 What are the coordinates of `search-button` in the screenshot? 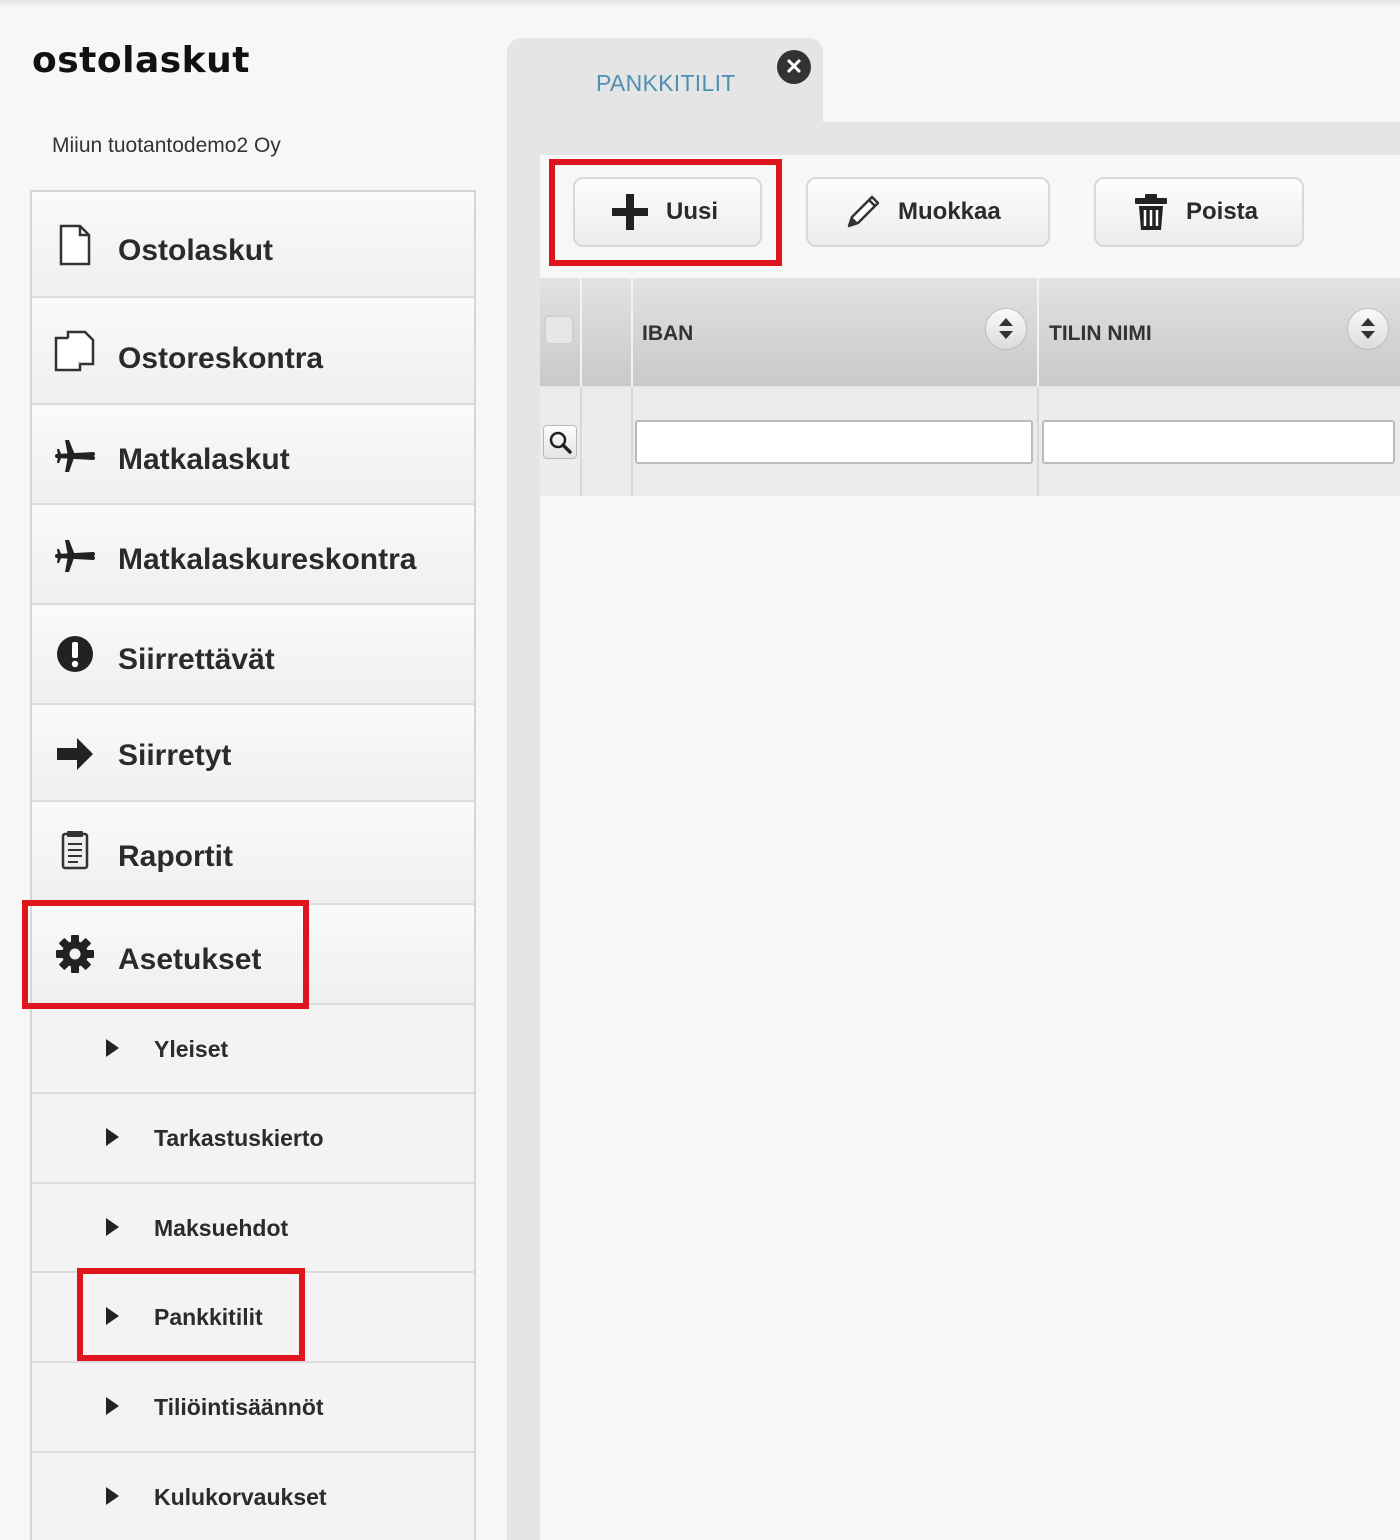 It's located at (560, 442).